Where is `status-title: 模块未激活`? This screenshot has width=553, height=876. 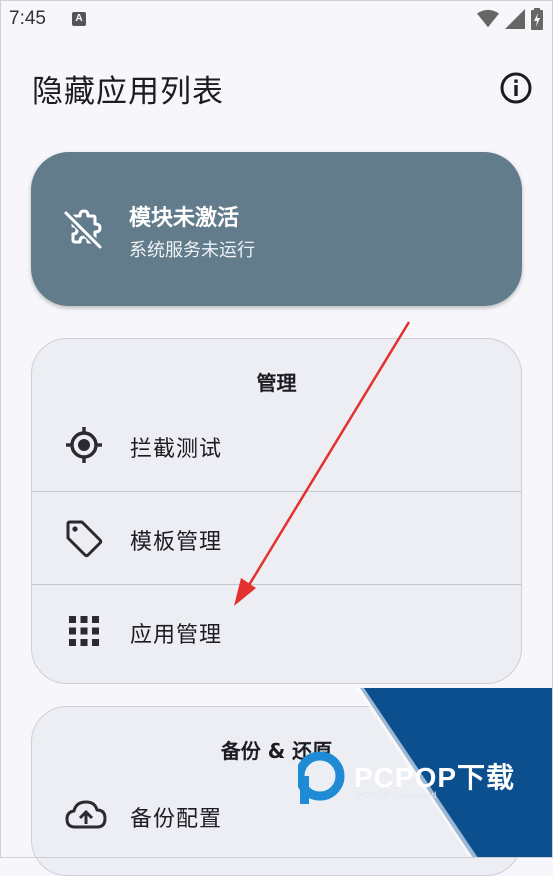
status-title: 模块未激活 is located at coordinates (184, 218).